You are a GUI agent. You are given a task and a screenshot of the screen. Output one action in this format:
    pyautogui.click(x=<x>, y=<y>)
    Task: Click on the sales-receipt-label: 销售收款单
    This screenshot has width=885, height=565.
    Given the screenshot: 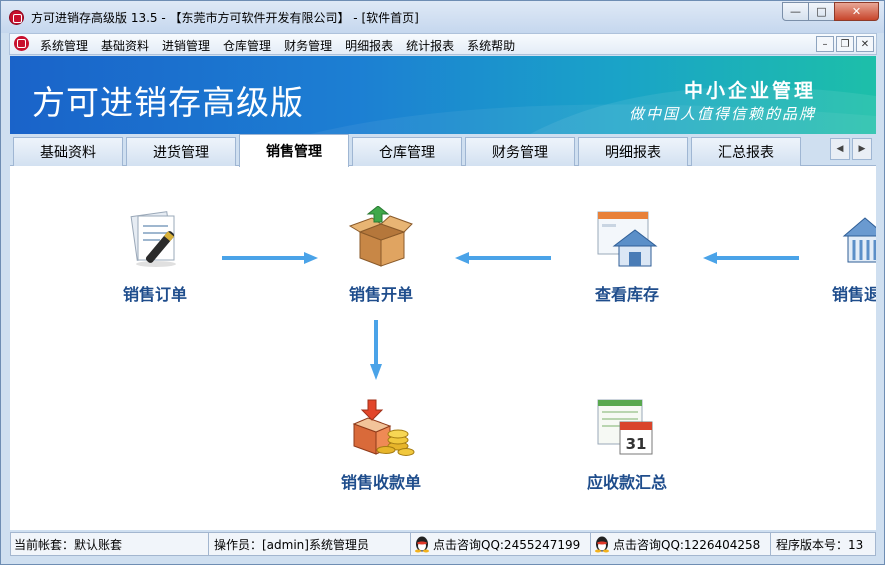 What is the action you would take?
    pyautogui.click(x=380, y=482)
    